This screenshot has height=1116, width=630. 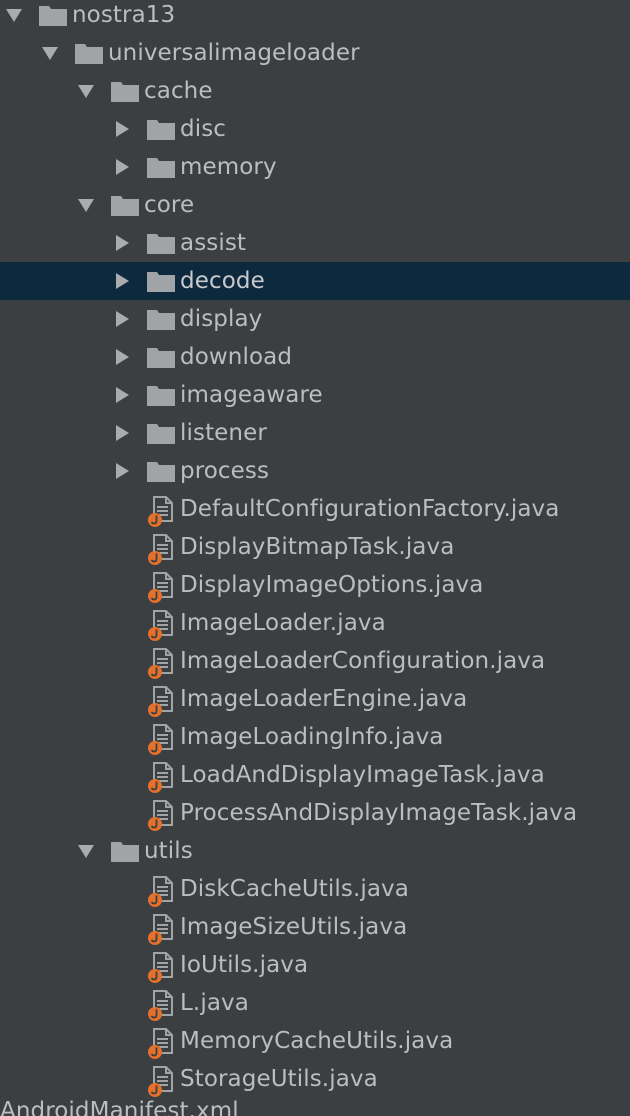 What do you see at coordinates (315, 17) in the screenshot?
I see `tree-row-nostra13: nostra13` at bounding box center [315, 17].